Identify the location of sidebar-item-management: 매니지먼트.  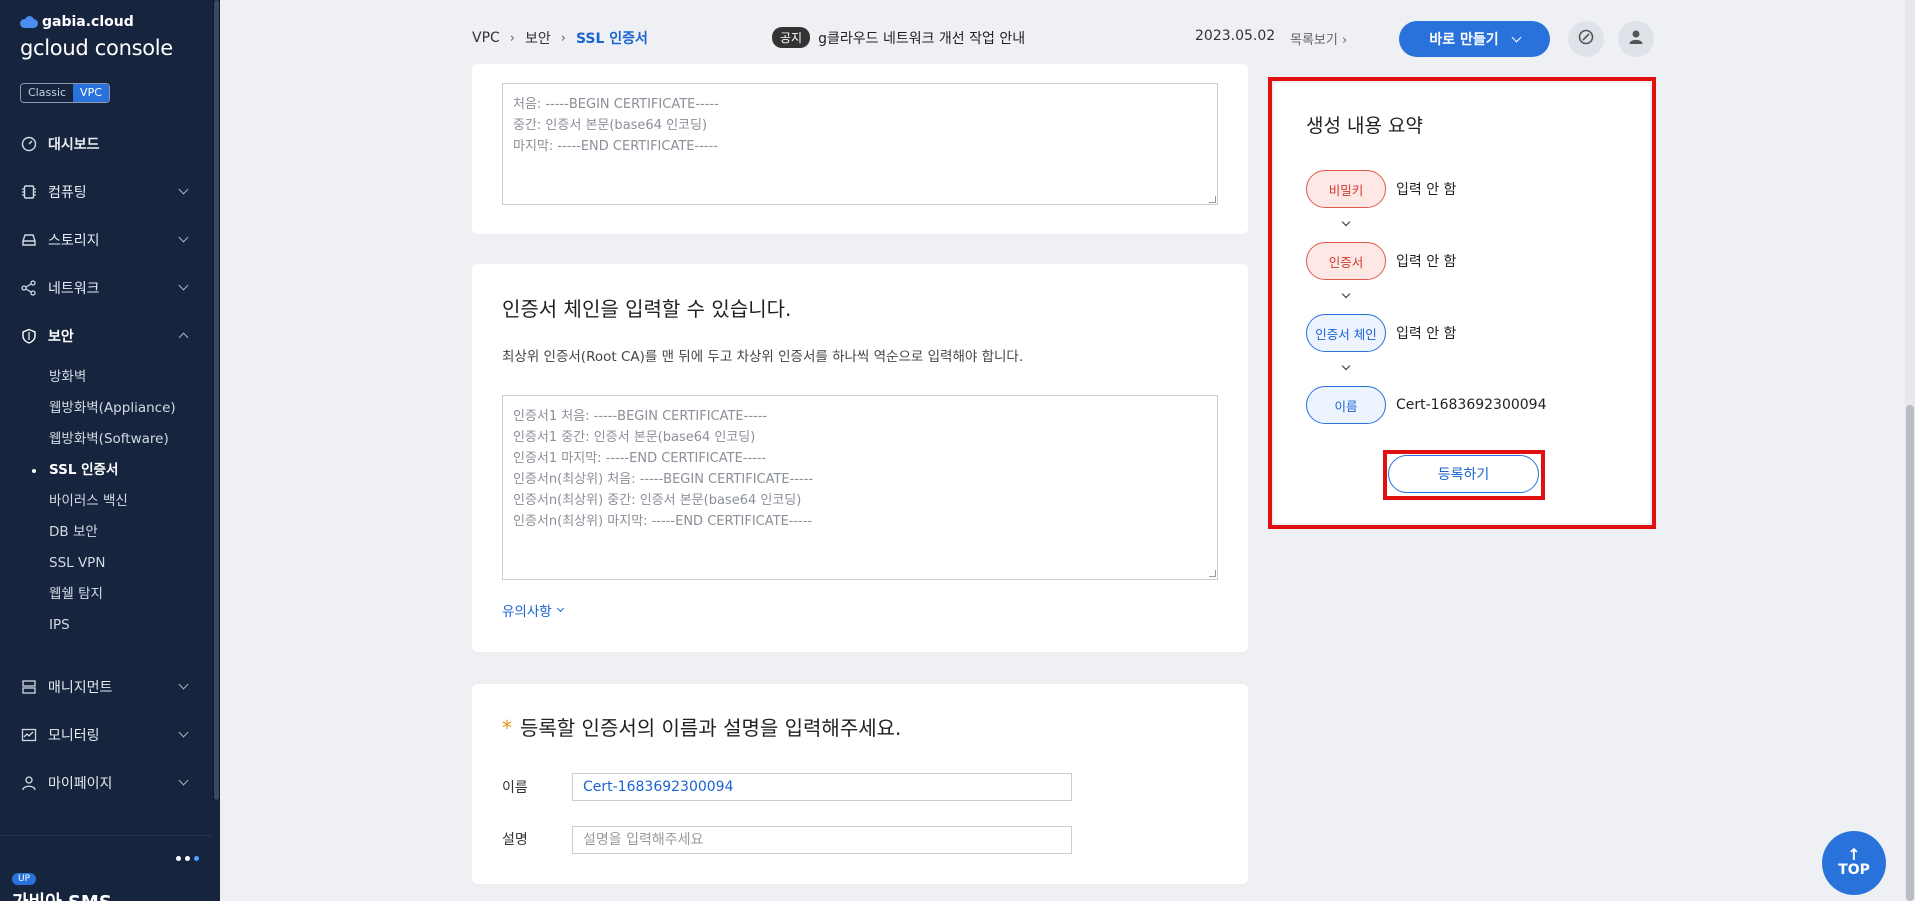
(106, 687).